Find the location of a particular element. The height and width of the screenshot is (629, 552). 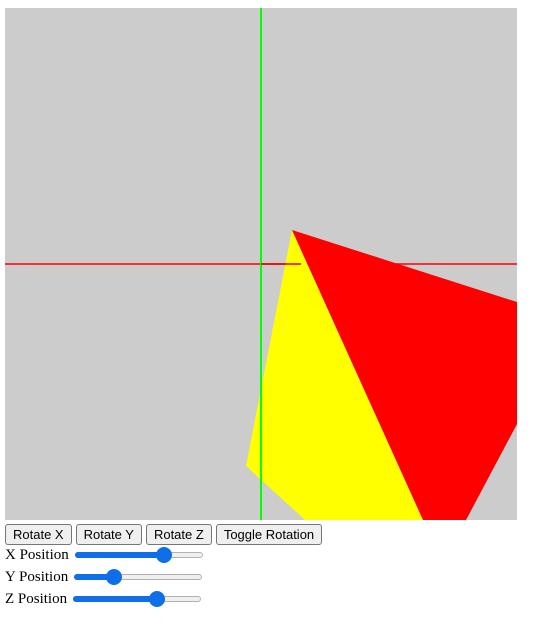

rotate-y-button: Rotate Y is located at coordinates (108, 534).